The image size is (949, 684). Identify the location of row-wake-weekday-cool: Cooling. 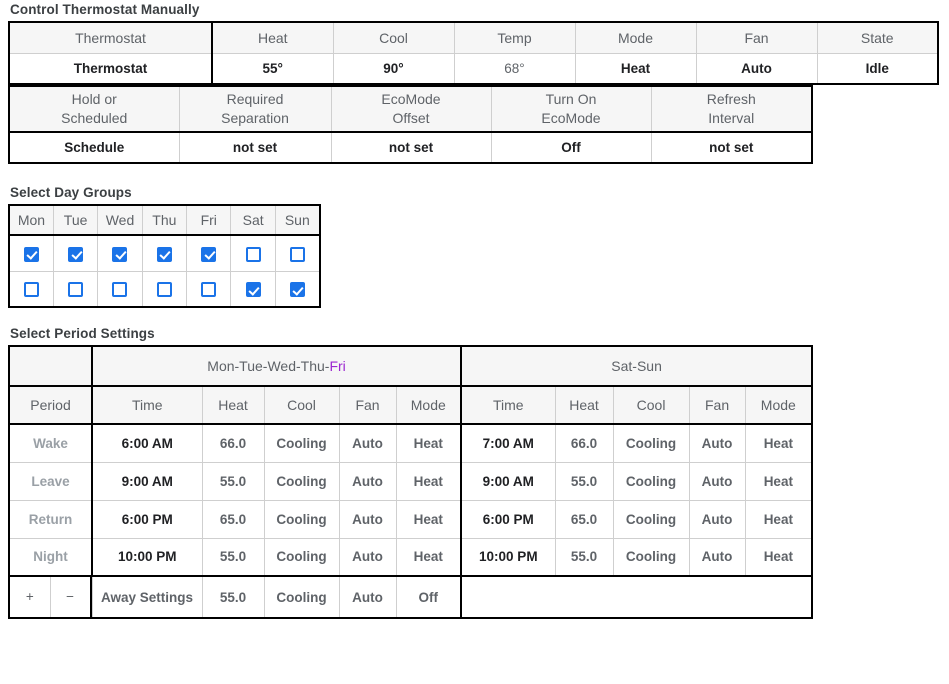
(301, 443).